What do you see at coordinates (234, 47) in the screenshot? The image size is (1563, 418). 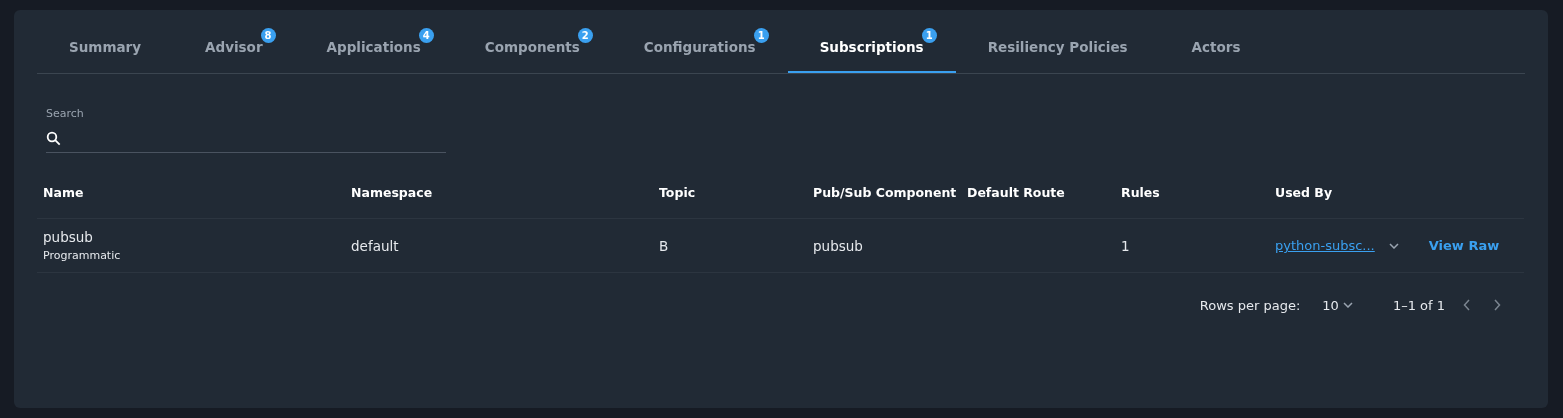 I see `tab: Advisor 8` at bounding box center [234, 47].